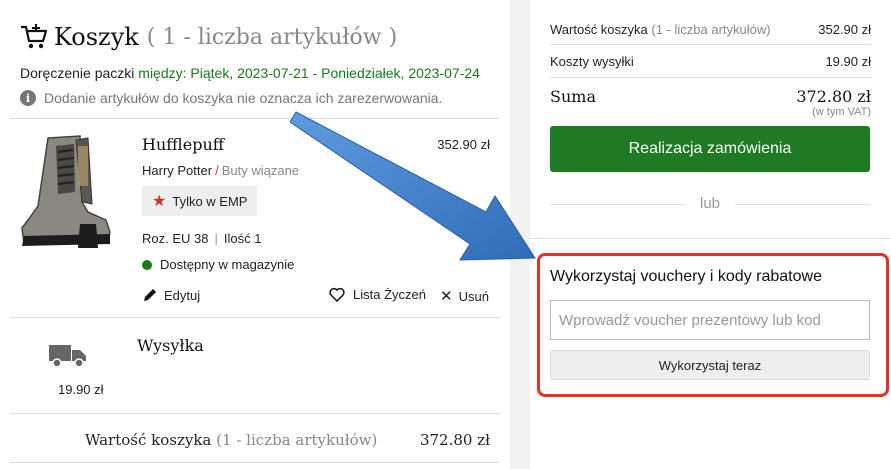 Image resolution: width=891 pixels, height=469 pixels. I want to click on product-category: Harry Potter / Buty wiązane, so click(220, 170).